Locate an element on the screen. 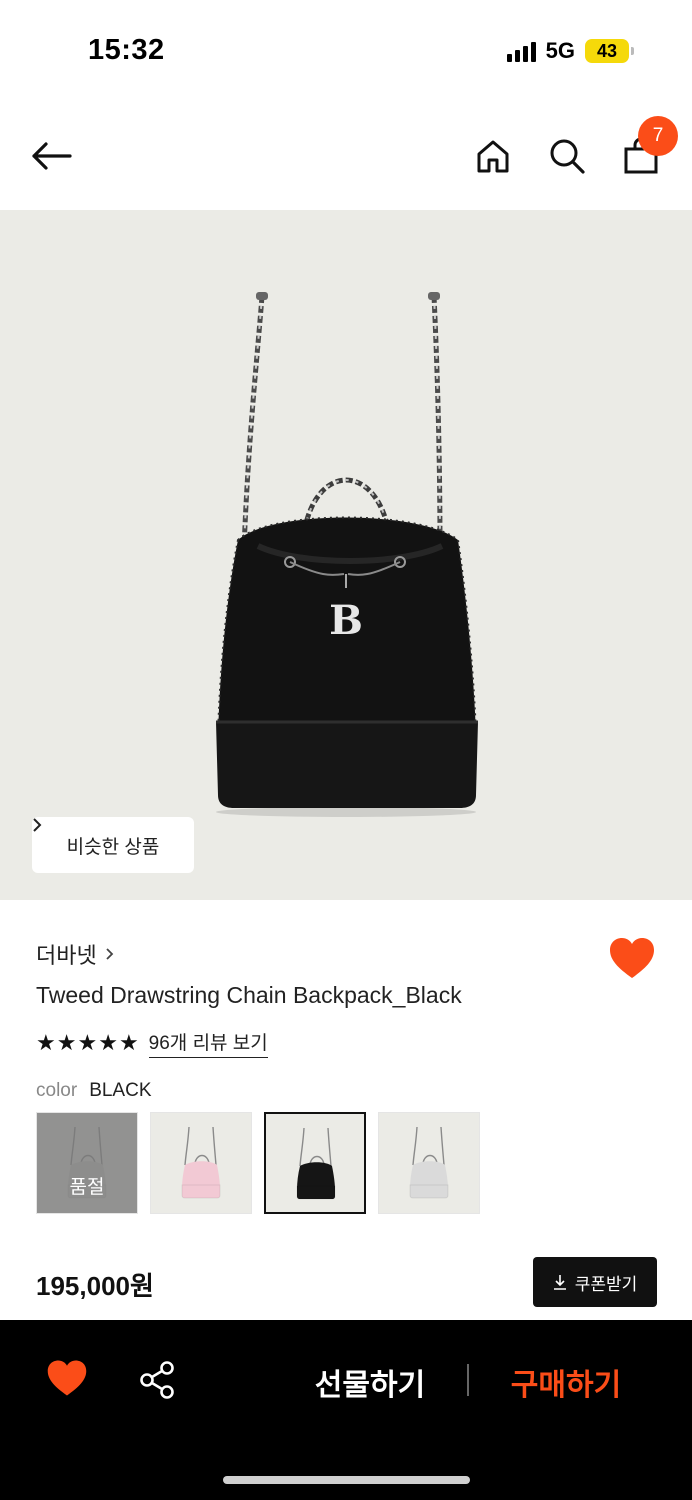 The image size is (692, 1500). gift-button: 선물하기 is located at coordinates (370, 1382).